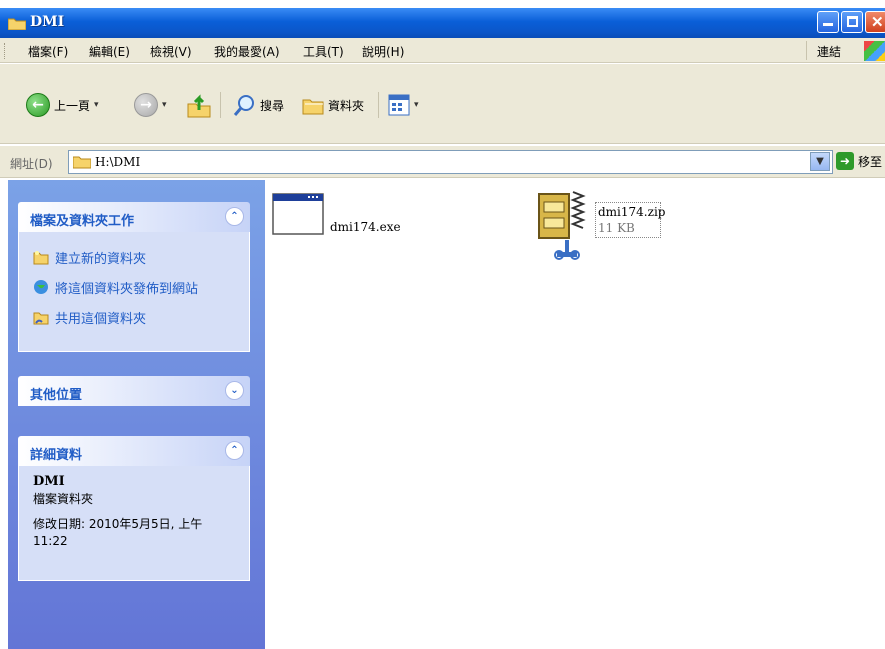 The height and width of the screenshot is (649, 885). What do you see at coordinates (31, 164) in the screenshot?
I see `address-label: 網址(D)` at bounding box center [31, 164].